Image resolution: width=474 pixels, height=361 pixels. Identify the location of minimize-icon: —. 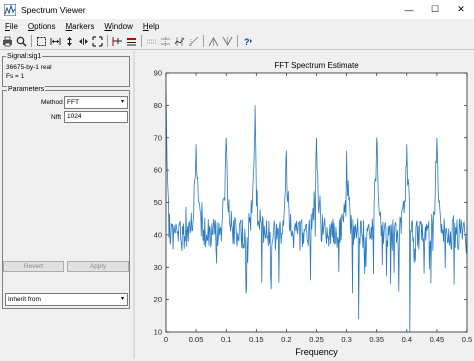
(409, 9).